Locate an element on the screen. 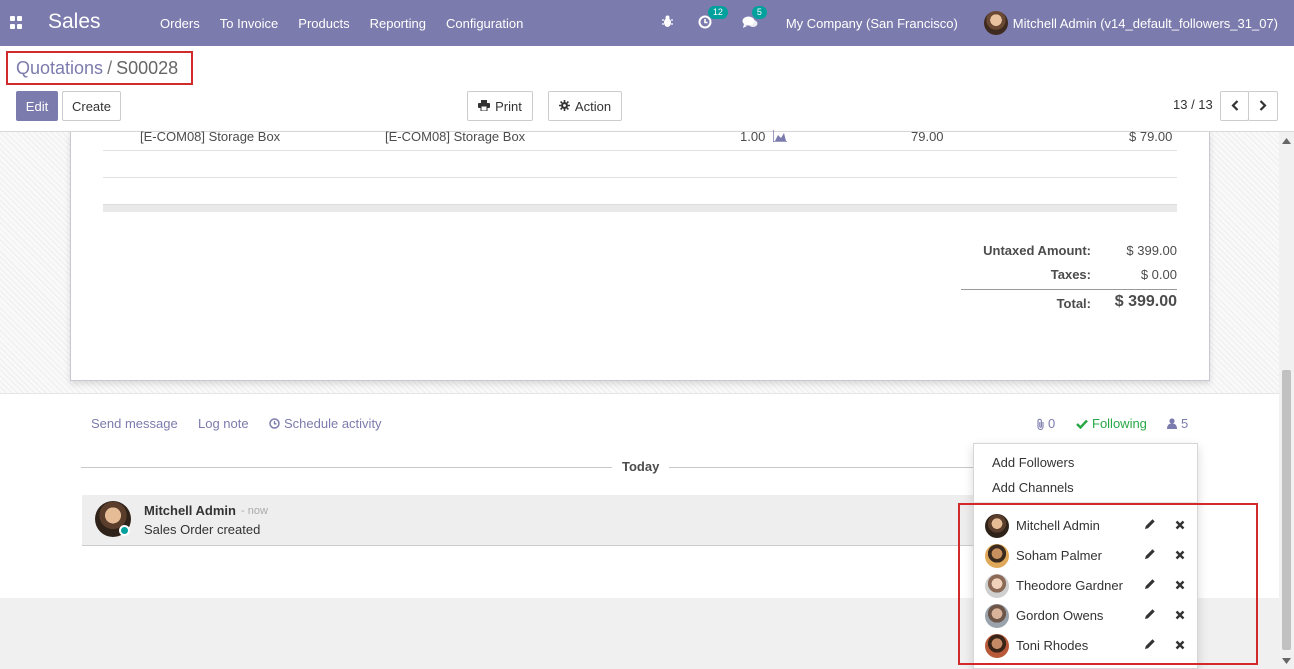  followers-button: 5 is located at coordinates (1177, 423).